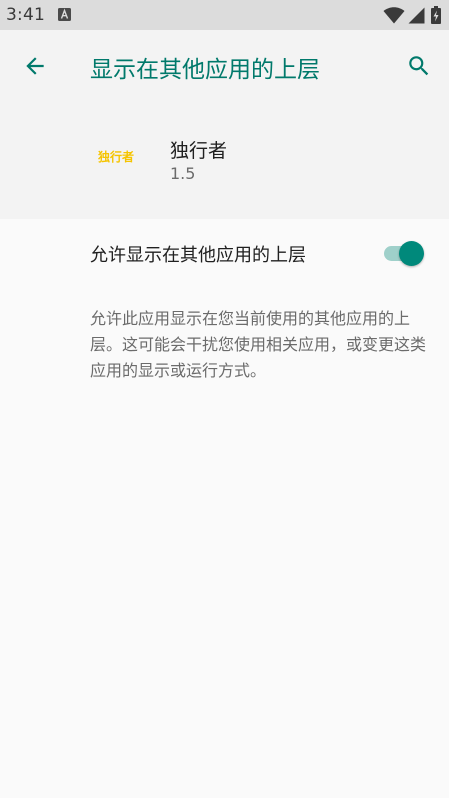 This screenshot has width=449, height=798. What do you see at coordinates (224, 15) in the screenshot?
I see `status-bar: 3:41` at bounding box center [224, 15].